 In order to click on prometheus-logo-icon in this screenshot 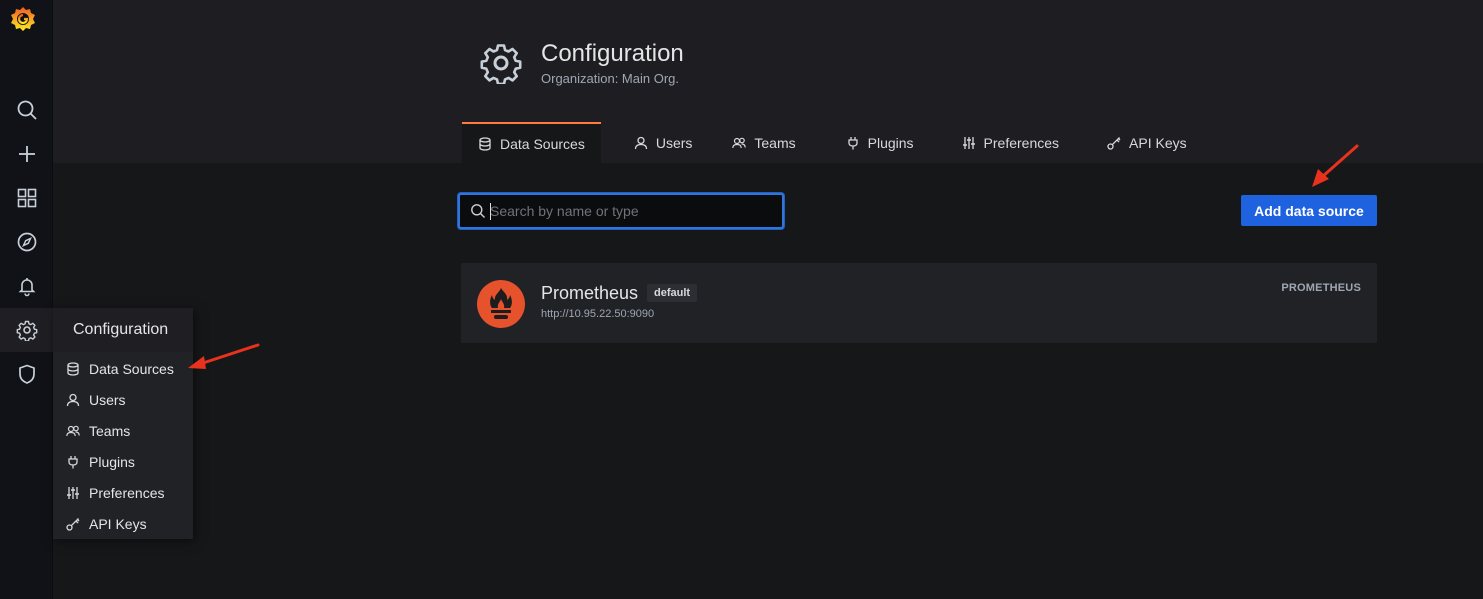, I will do `click(501, 304)`.